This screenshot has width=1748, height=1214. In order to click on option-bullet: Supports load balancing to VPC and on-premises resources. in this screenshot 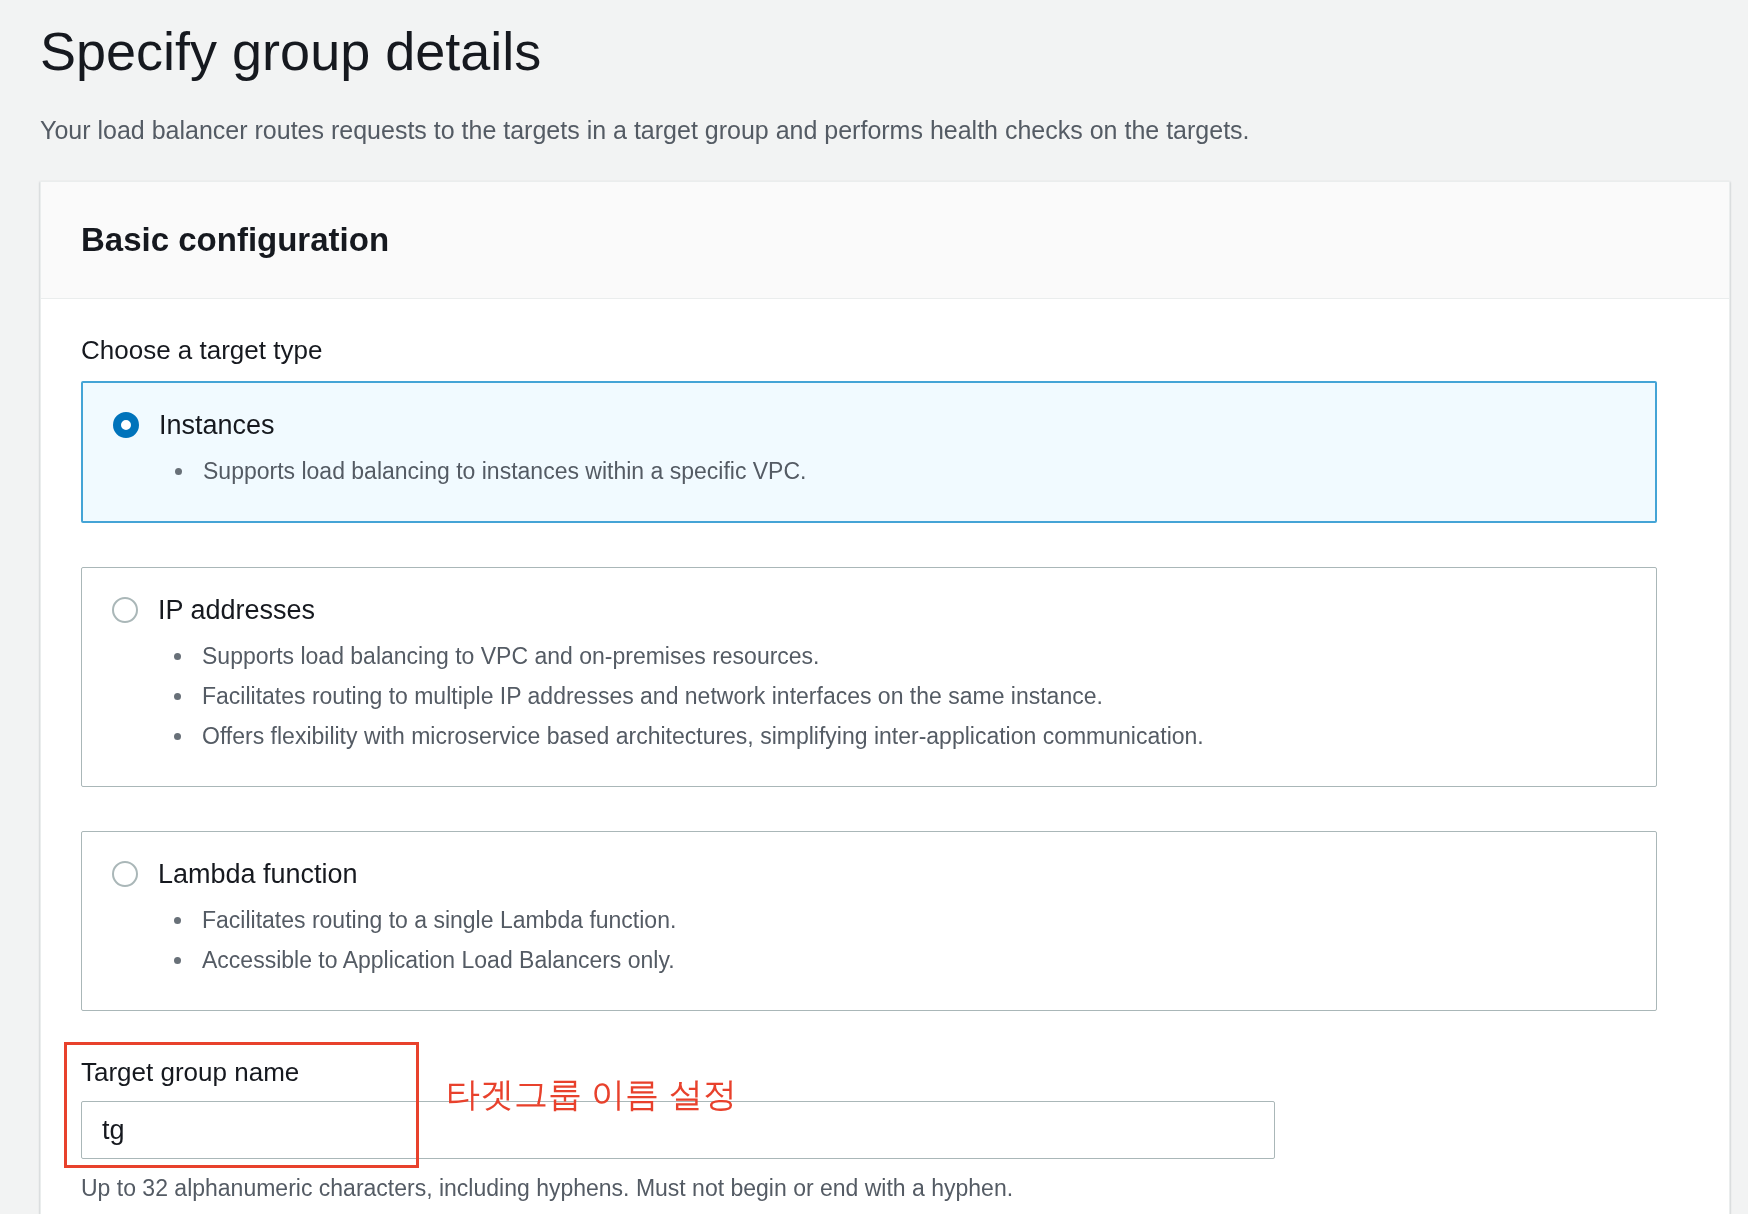, I will do `click(511, 656)`.